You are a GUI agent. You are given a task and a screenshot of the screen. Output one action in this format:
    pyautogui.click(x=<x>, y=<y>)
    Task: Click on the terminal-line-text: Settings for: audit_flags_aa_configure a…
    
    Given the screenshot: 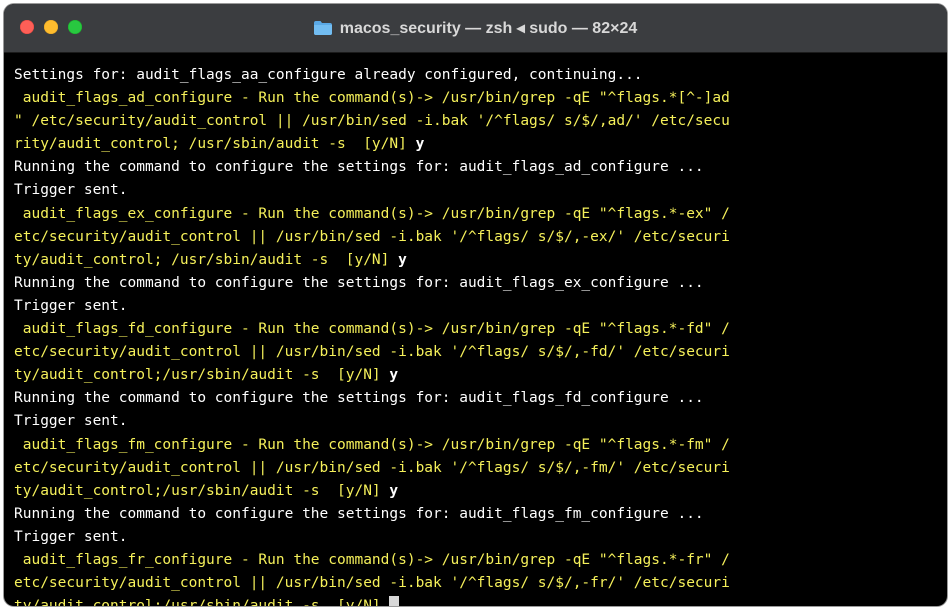 What is the action you would take?
    pyautogui.click(x=328, y=75)
    